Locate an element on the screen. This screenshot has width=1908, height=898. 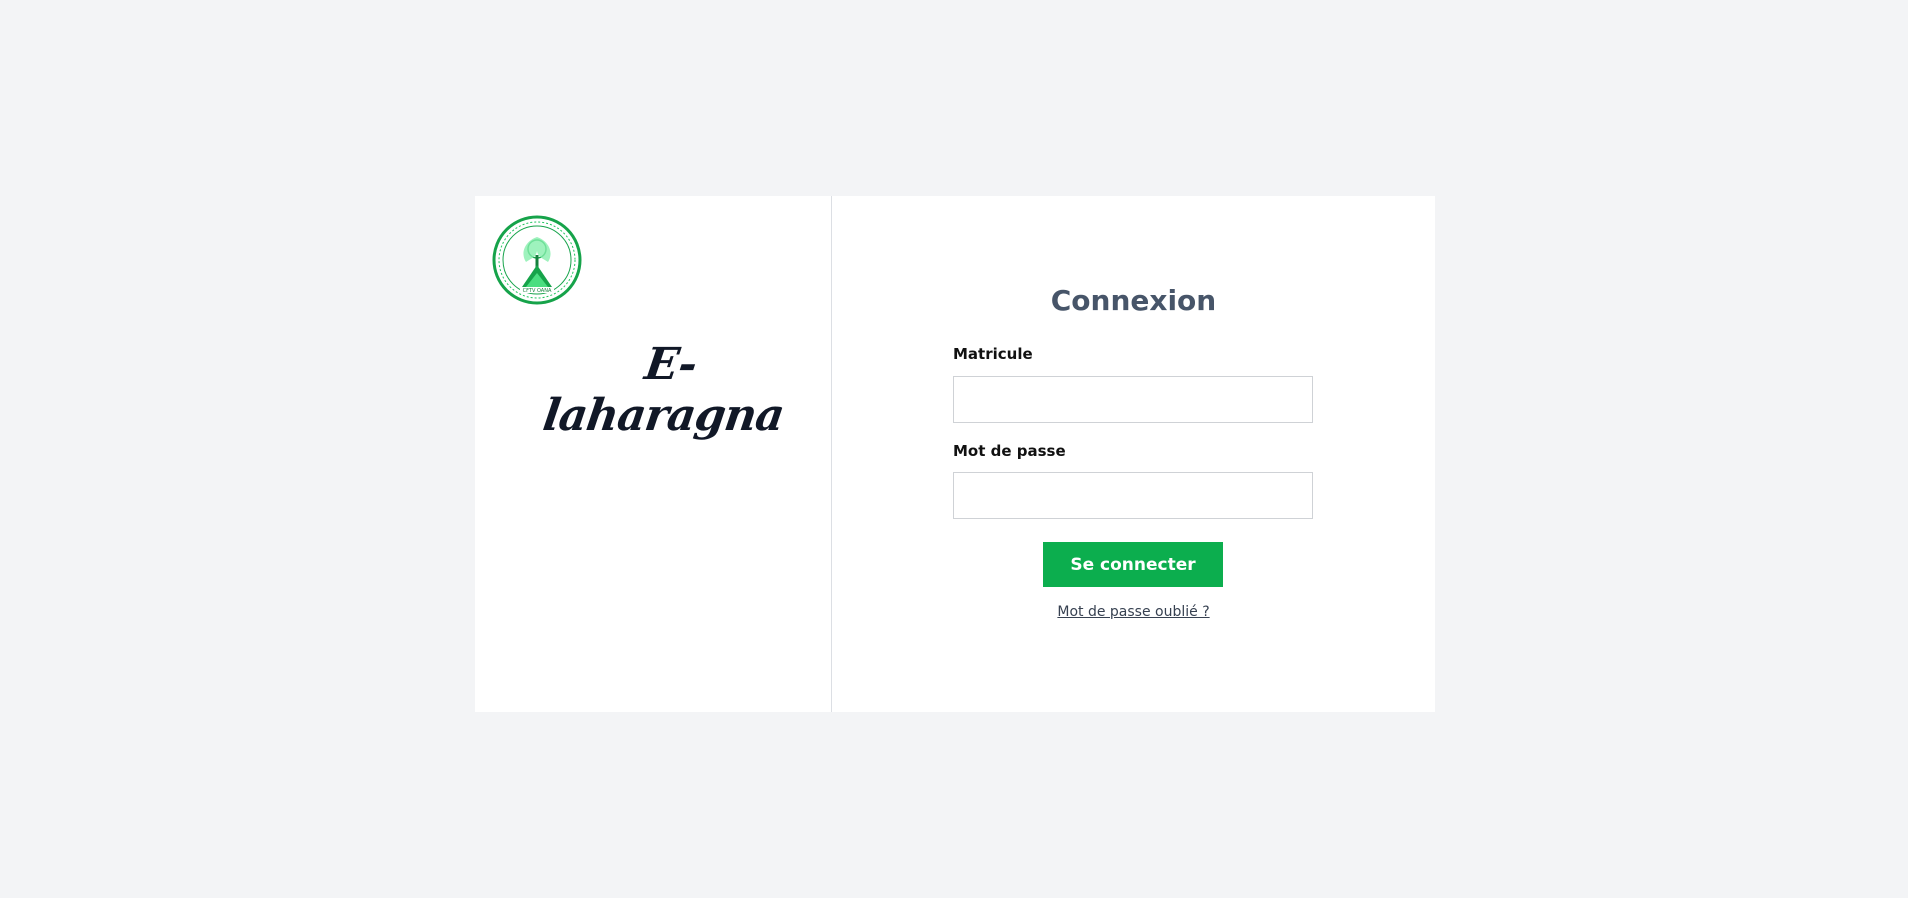
logo-text: CFTV OANA is located at coordinates (537, 291).